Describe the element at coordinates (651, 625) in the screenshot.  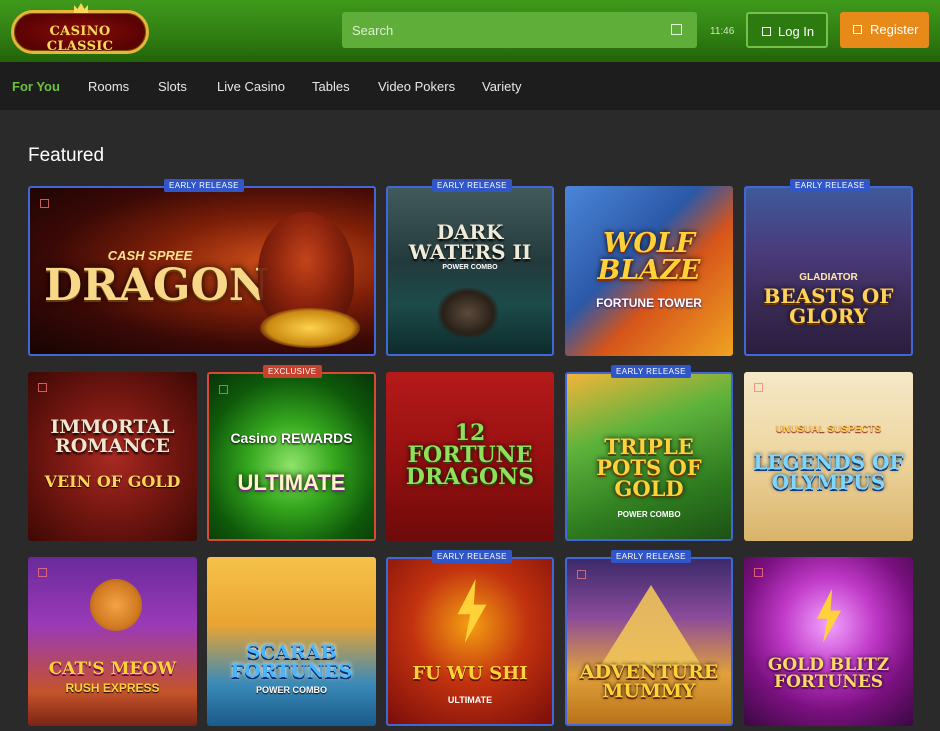
I see `pyramid-illustration` at that location.